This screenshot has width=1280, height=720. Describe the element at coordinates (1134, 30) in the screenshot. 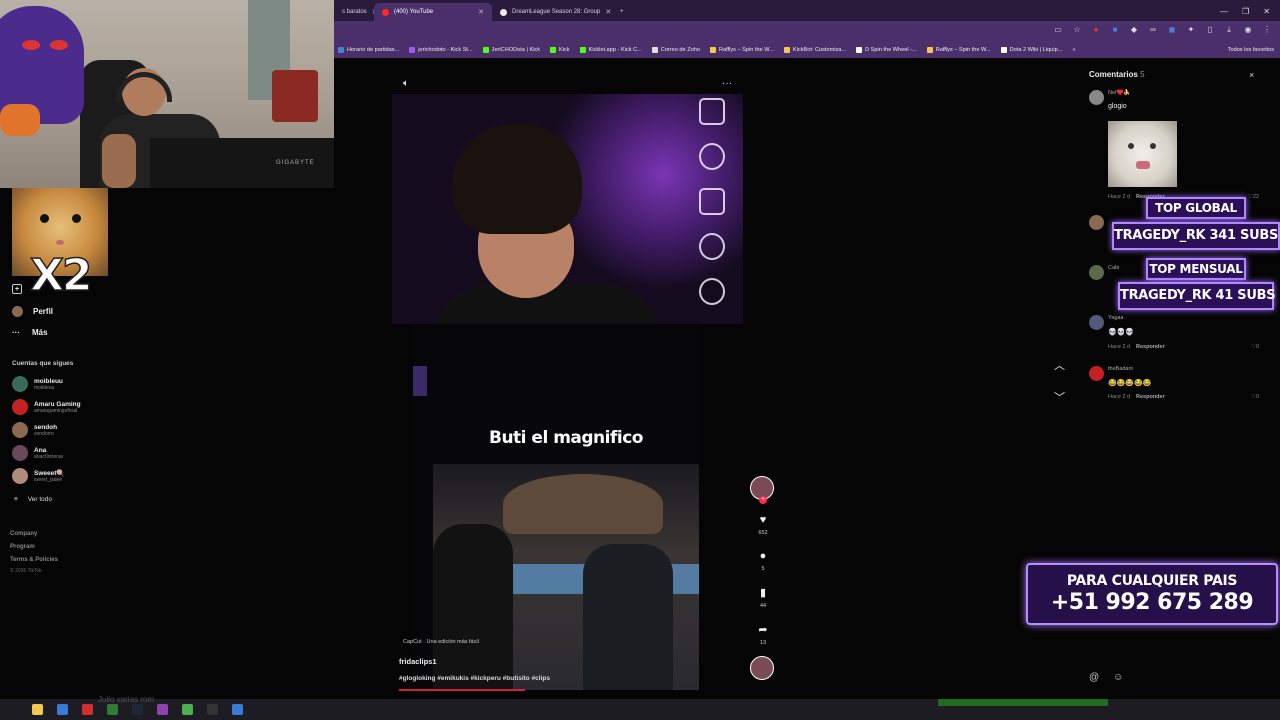

I see `extension-icon: ◆` at that location.